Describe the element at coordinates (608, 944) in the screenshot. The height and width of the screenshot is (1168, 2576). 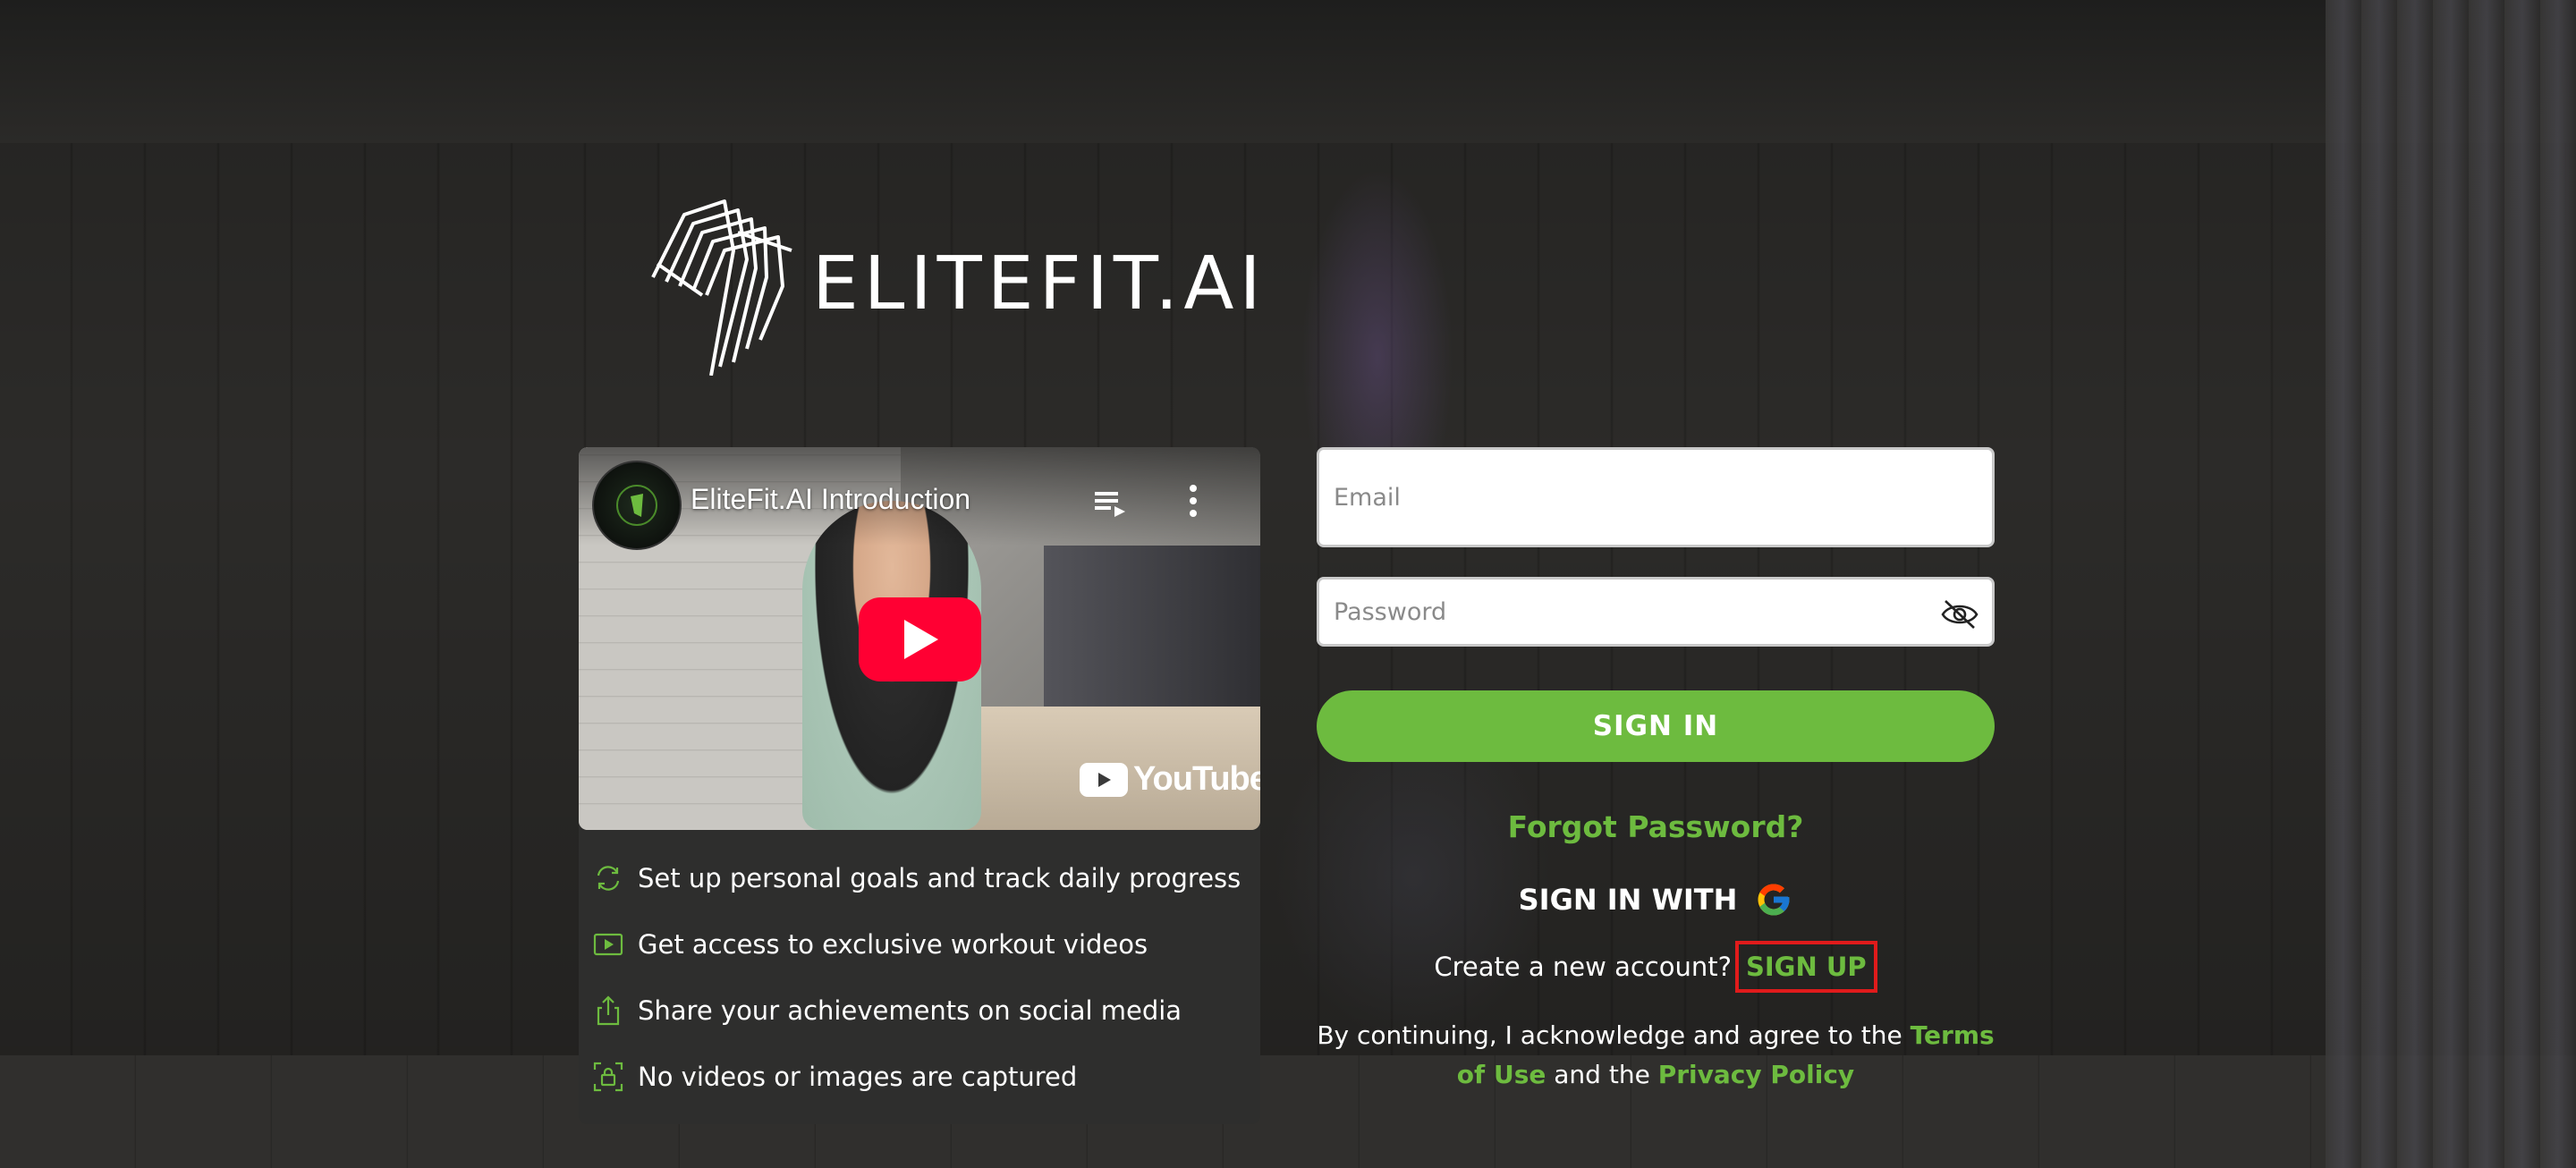
I see `video-icon` at that location.